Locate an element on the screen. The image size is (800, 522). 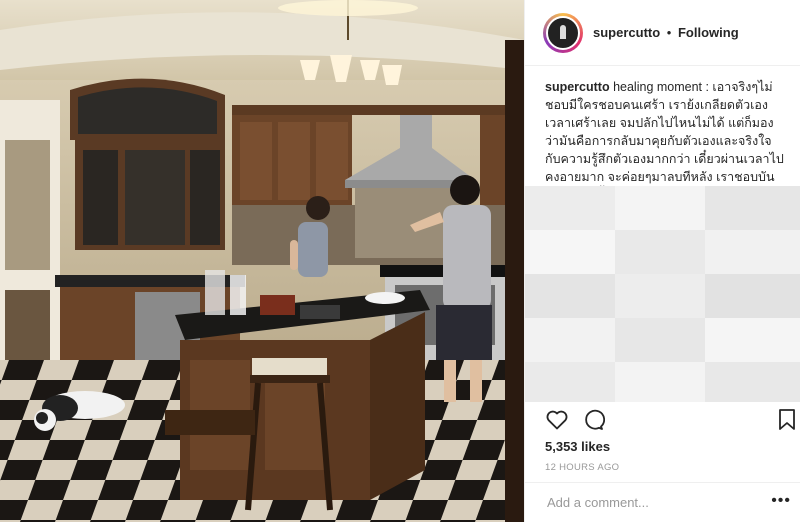
like-count: 5,353 likes is located at coordinates (577, 446).